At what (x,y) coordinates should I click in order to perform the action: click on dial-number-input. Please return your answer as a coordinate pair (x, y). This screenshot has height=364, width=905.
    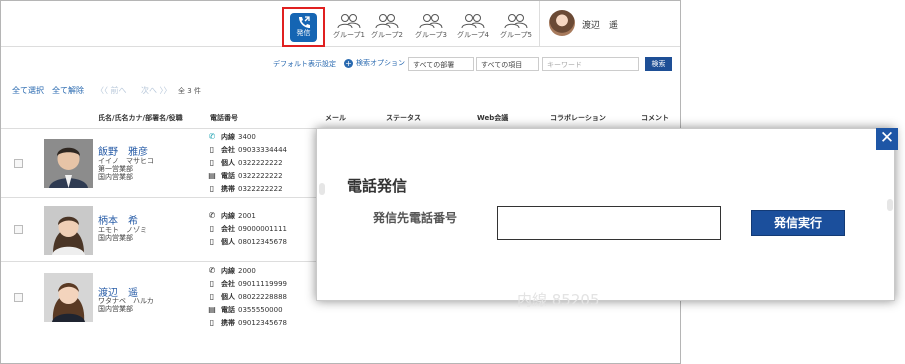
    Looking at the image, I should click on (609, 223).